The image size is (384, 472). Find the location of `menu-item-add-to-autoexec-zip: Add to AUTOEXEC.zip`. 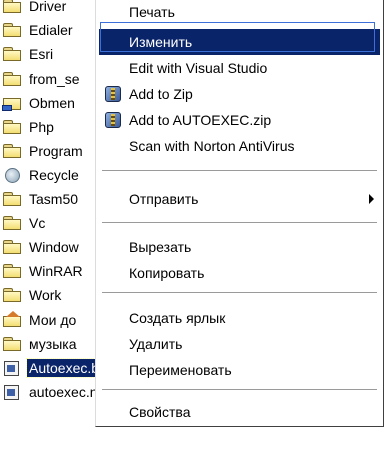

menu-item-add-to-autoexec-zip: Add to AUTOEXEC.zip is located at coordinates (239, 120).